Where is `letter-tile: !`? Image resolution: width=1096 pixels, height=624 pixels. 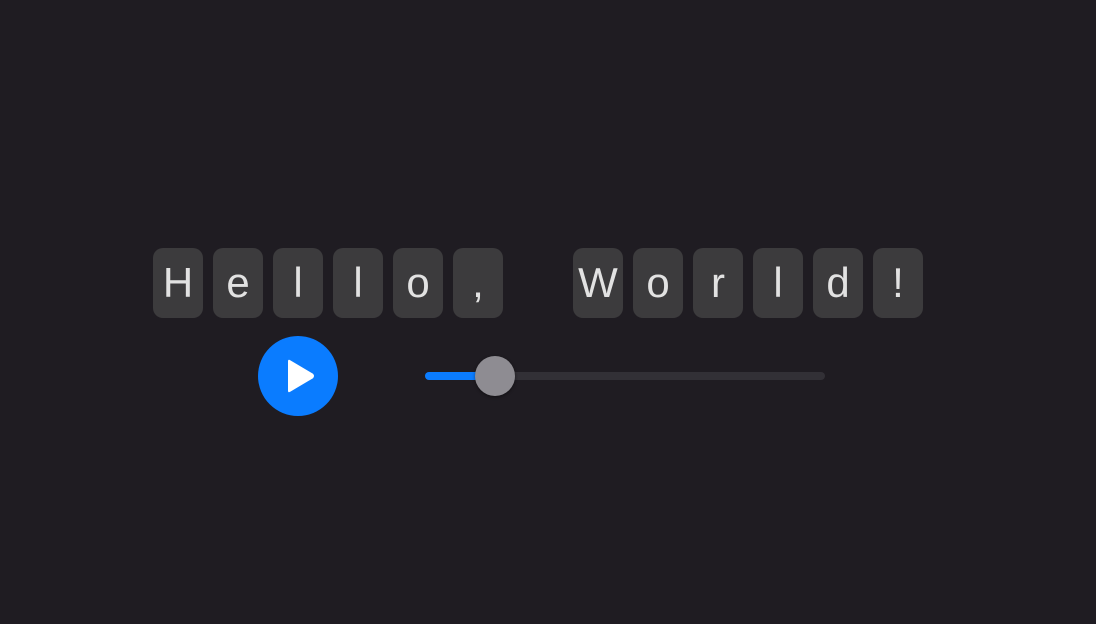 letter-tile: ! is located at coordinates (898, 283).